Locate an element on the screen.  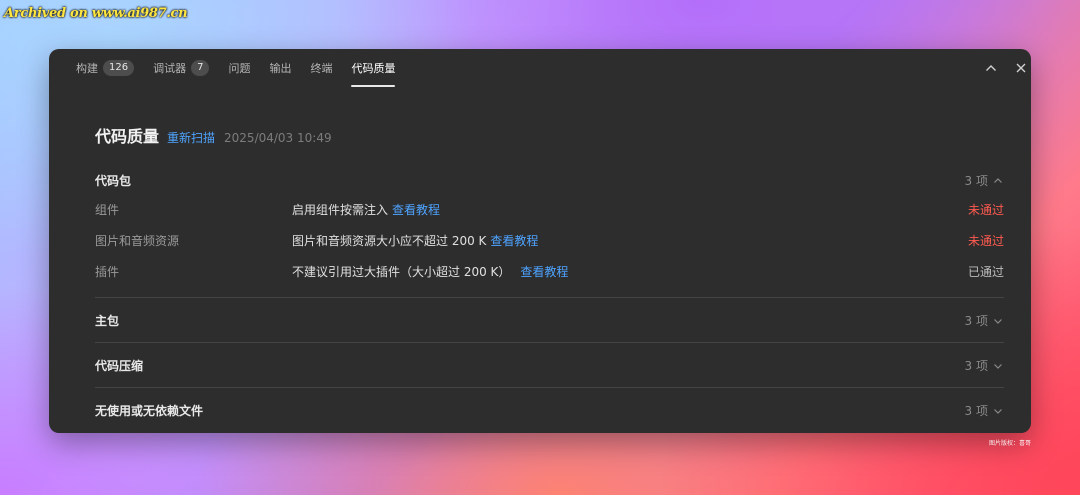
image-credit: 图片版权：喜哥 is located at coordinates (1009, 443).